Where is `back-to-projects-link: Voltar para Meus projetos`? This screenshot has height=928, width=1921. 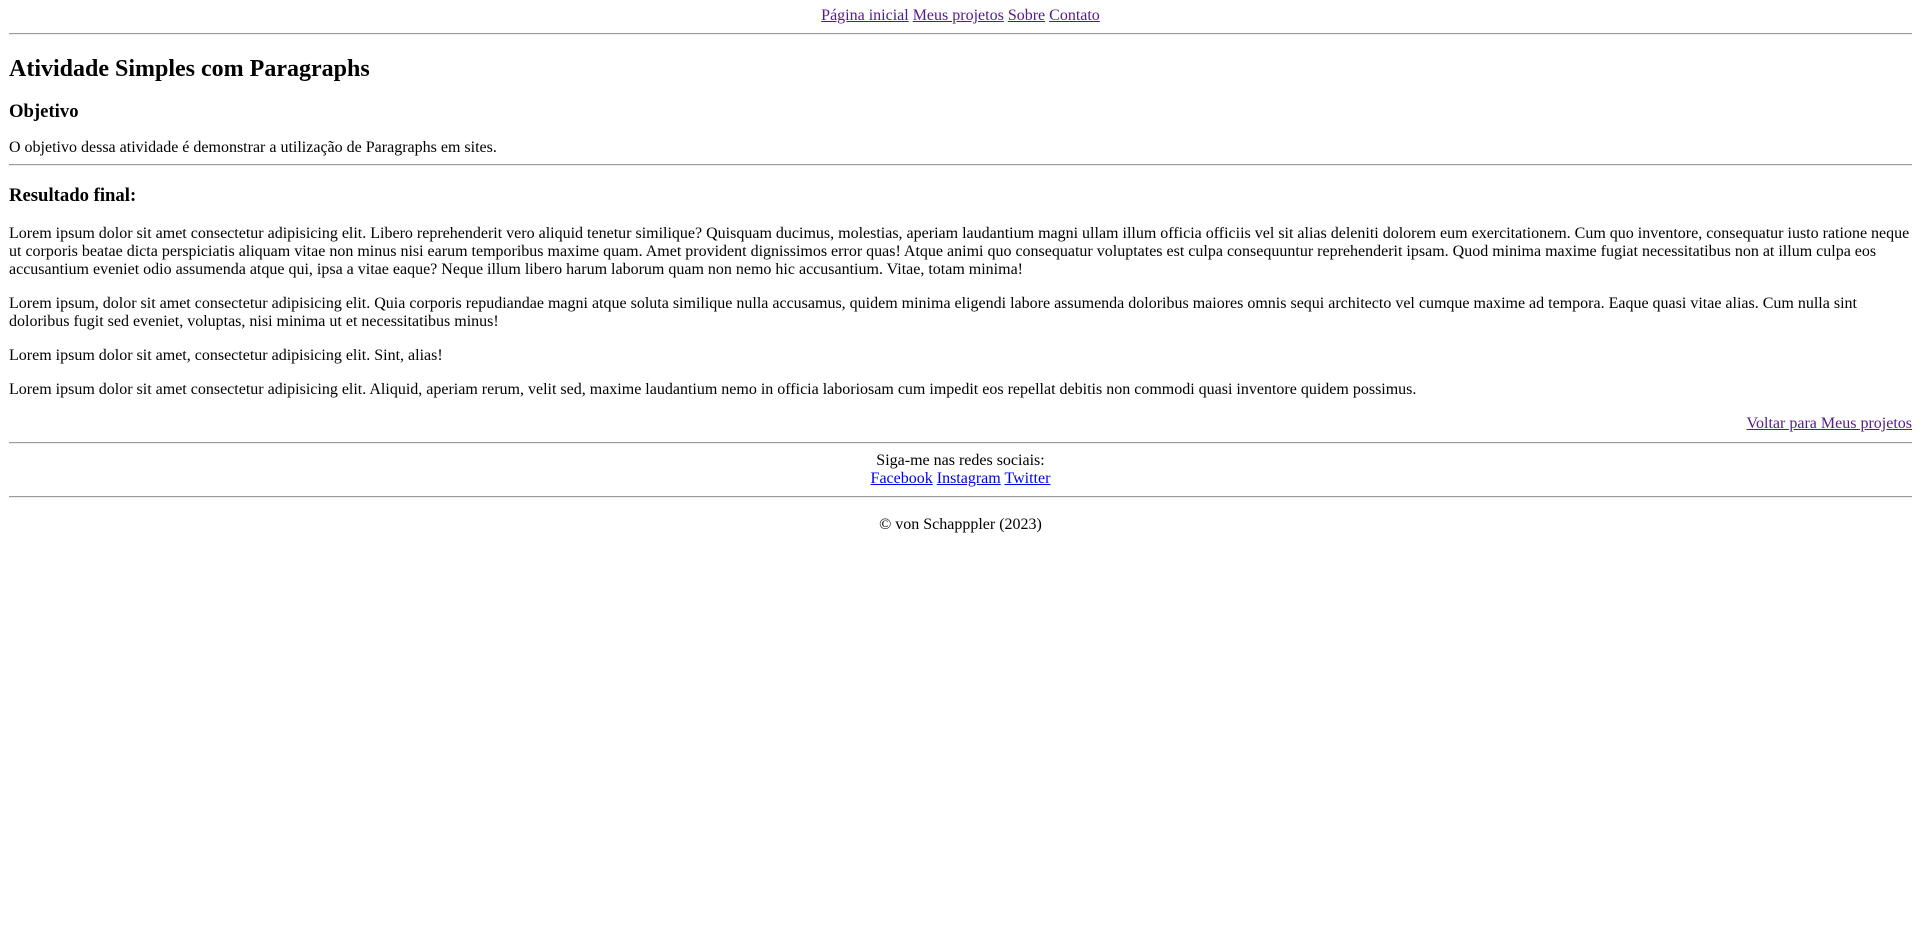 back-to-projects-link: Voltar para Meus projetos is located at coordinates (1829, 423).